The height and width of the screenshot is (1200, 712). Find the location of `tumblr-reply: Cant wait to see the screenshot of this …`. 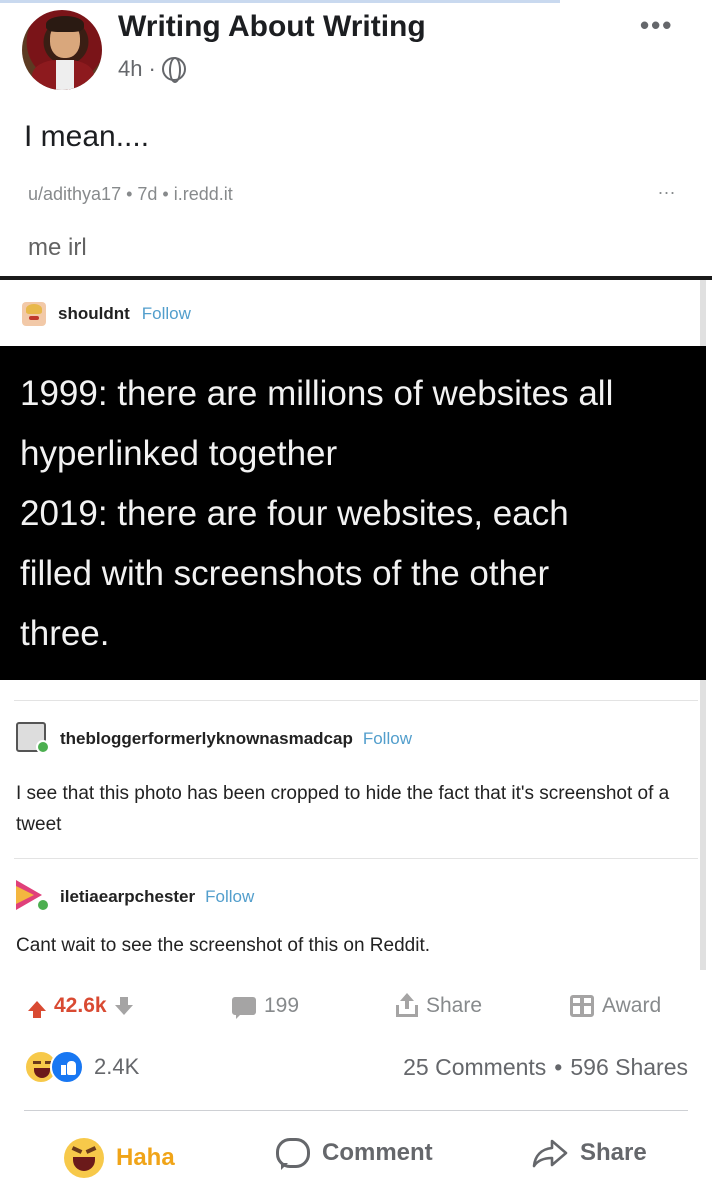

tumblr-reply: Cant wait to see the screenshot of this … is located at coordinates (223, 945).